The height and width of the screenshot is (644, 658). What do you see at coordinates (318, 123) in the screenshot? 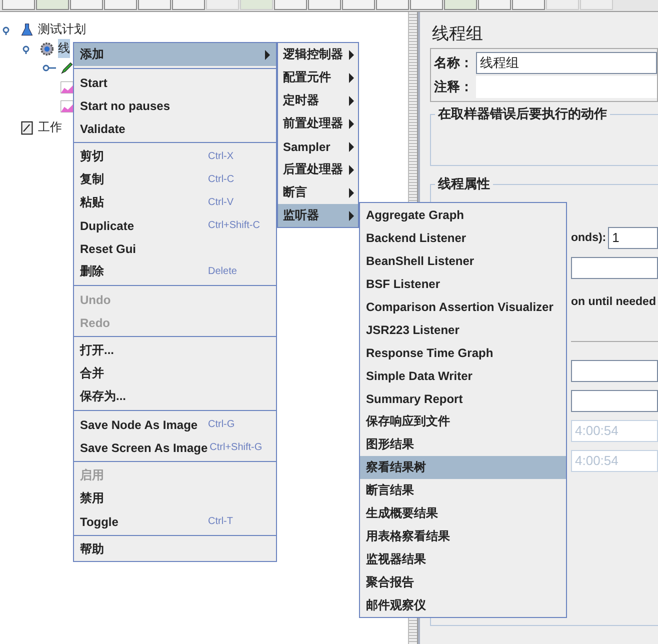
I see `menu-item: 前置处理器` at bounding box center [318, 123].